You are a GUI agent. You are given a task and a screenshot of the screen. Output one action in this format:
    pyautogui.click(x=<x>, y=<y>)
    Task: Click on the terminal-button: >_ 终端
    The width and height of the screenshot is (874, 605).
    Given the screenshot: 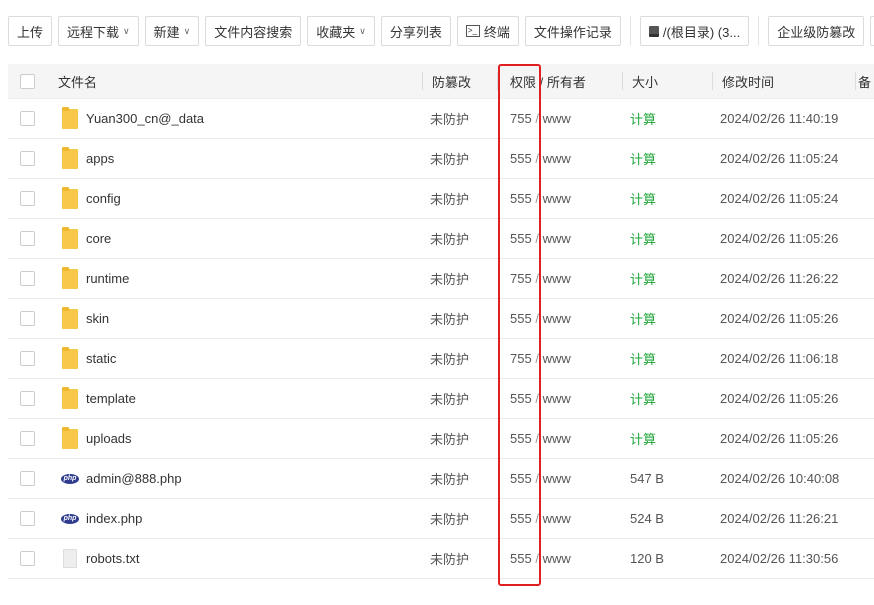 What is the action you would take?
    pyautogui.click(x=487, y=31)
    